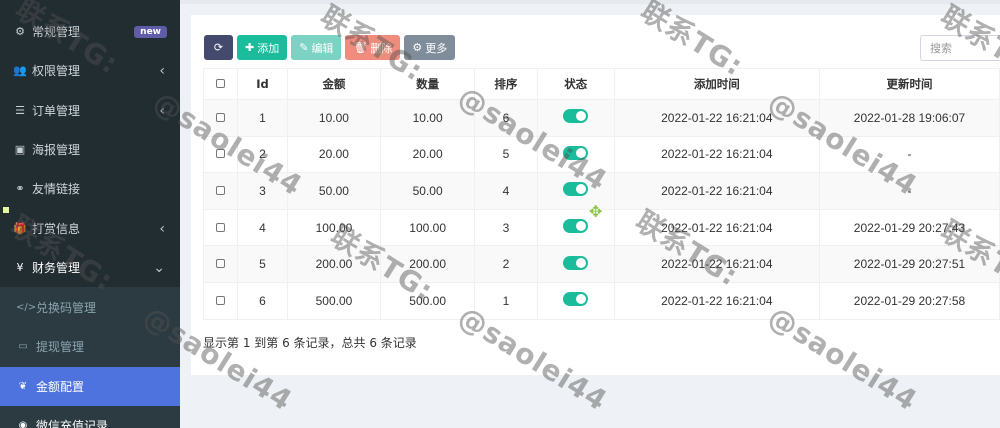  I want to click on delete-label: 删除, so click(381, 48).